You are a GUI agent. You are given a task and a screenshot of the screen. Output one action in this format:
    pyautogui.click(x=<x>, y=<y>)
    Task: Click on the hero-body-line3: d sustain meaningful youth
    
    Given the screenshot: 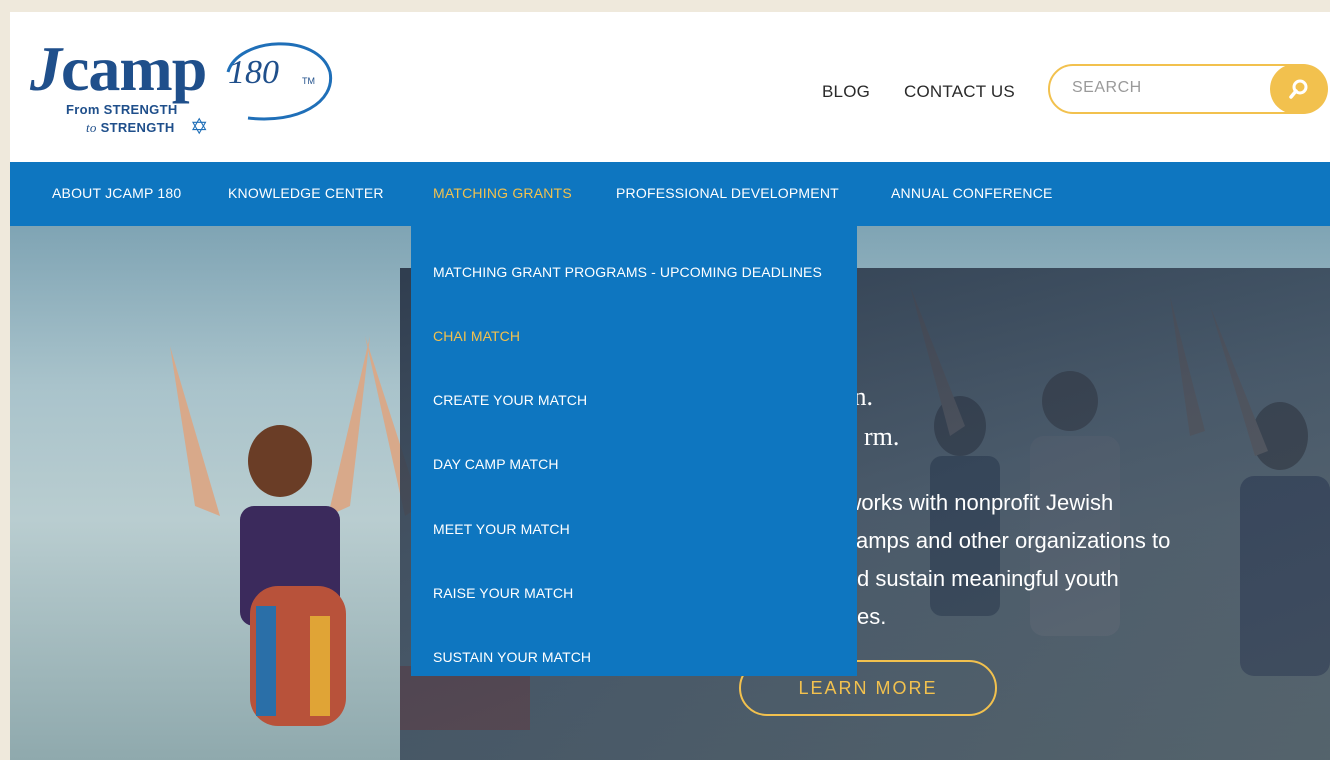 What is the action you would take?
    pyautogui.click(x=988, y=578)
    